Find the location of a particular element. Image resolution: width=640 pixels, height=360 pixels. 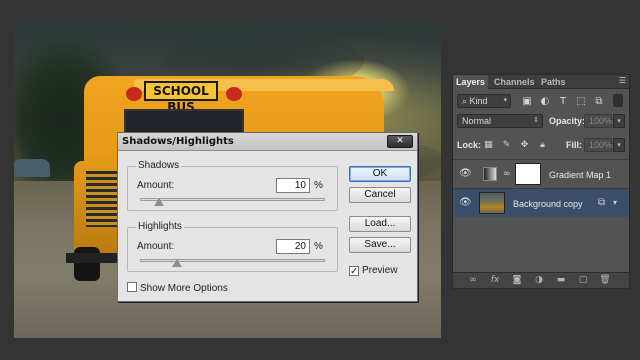

preview-row: ✓ Preview is located at coordinates (373, 270).